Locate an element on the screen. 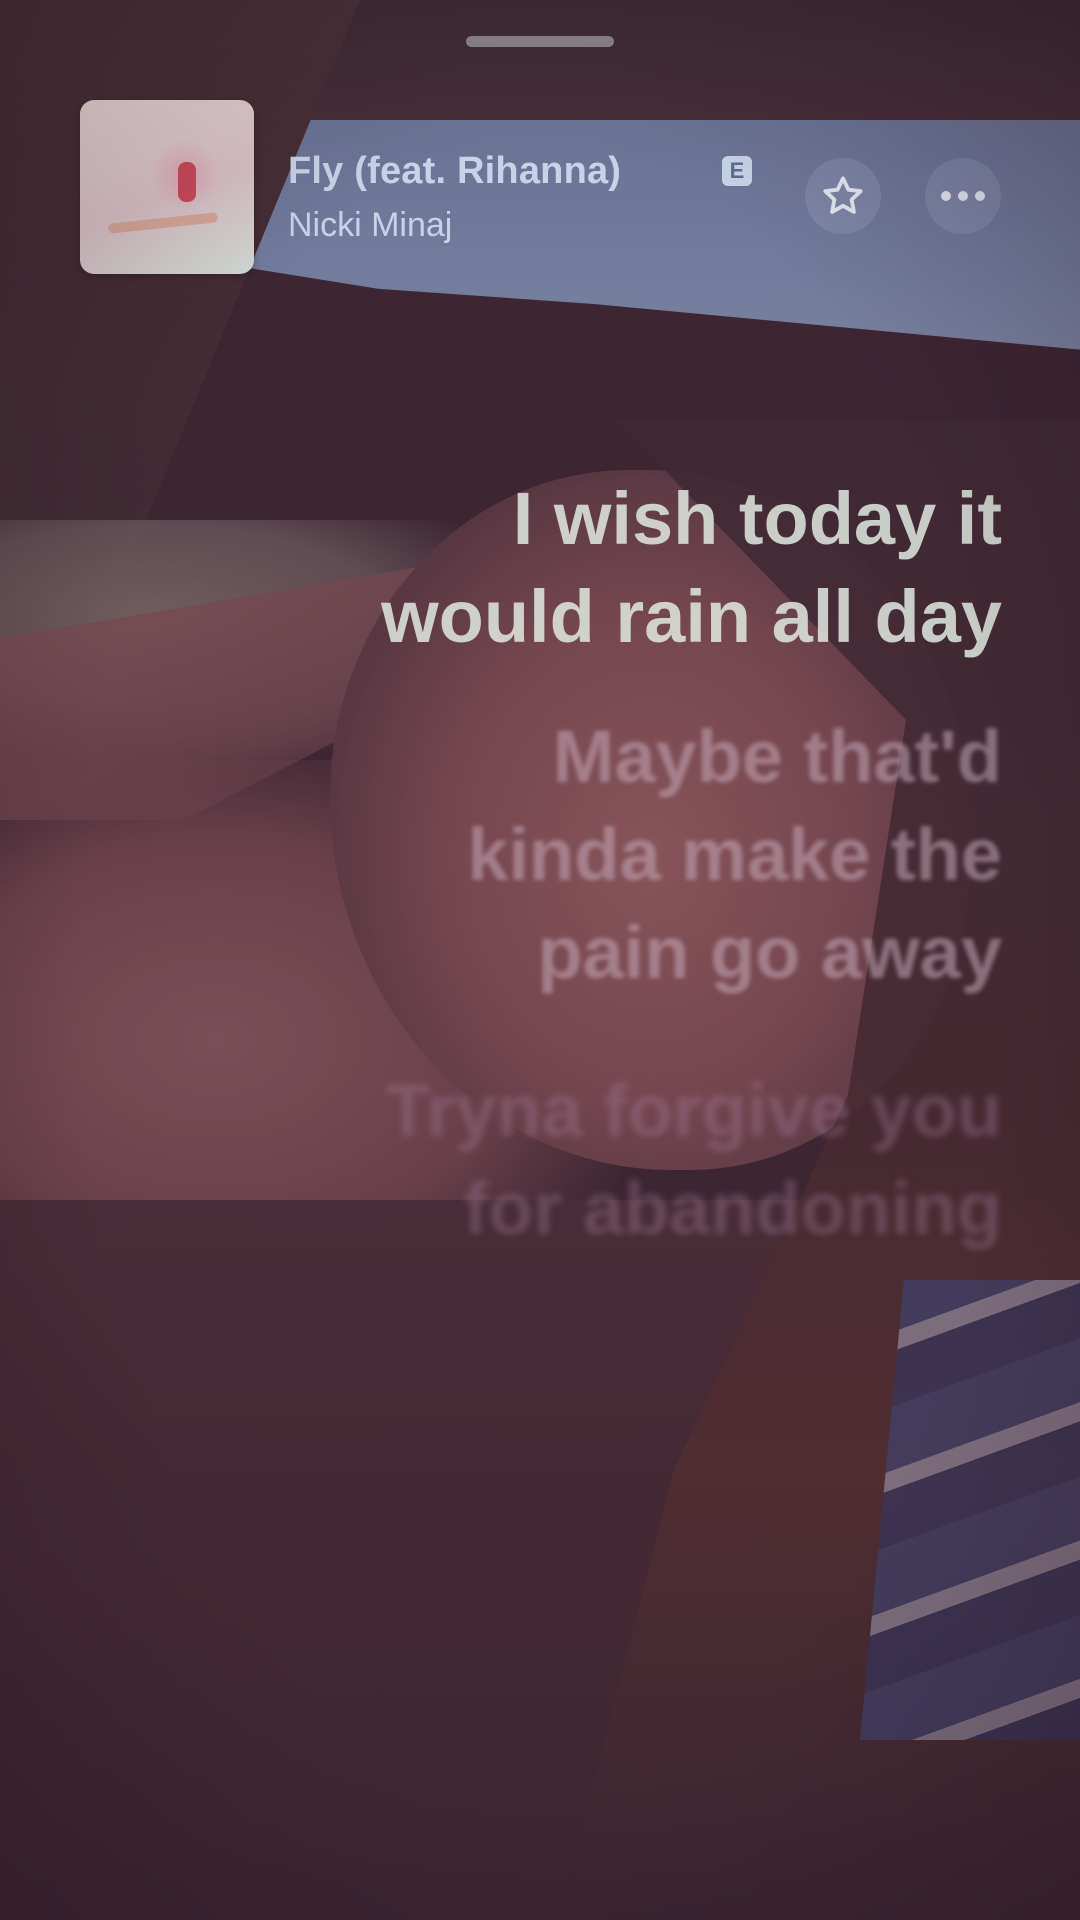  lyric-line: Maybe that'd is located at coordinates (777, 756).